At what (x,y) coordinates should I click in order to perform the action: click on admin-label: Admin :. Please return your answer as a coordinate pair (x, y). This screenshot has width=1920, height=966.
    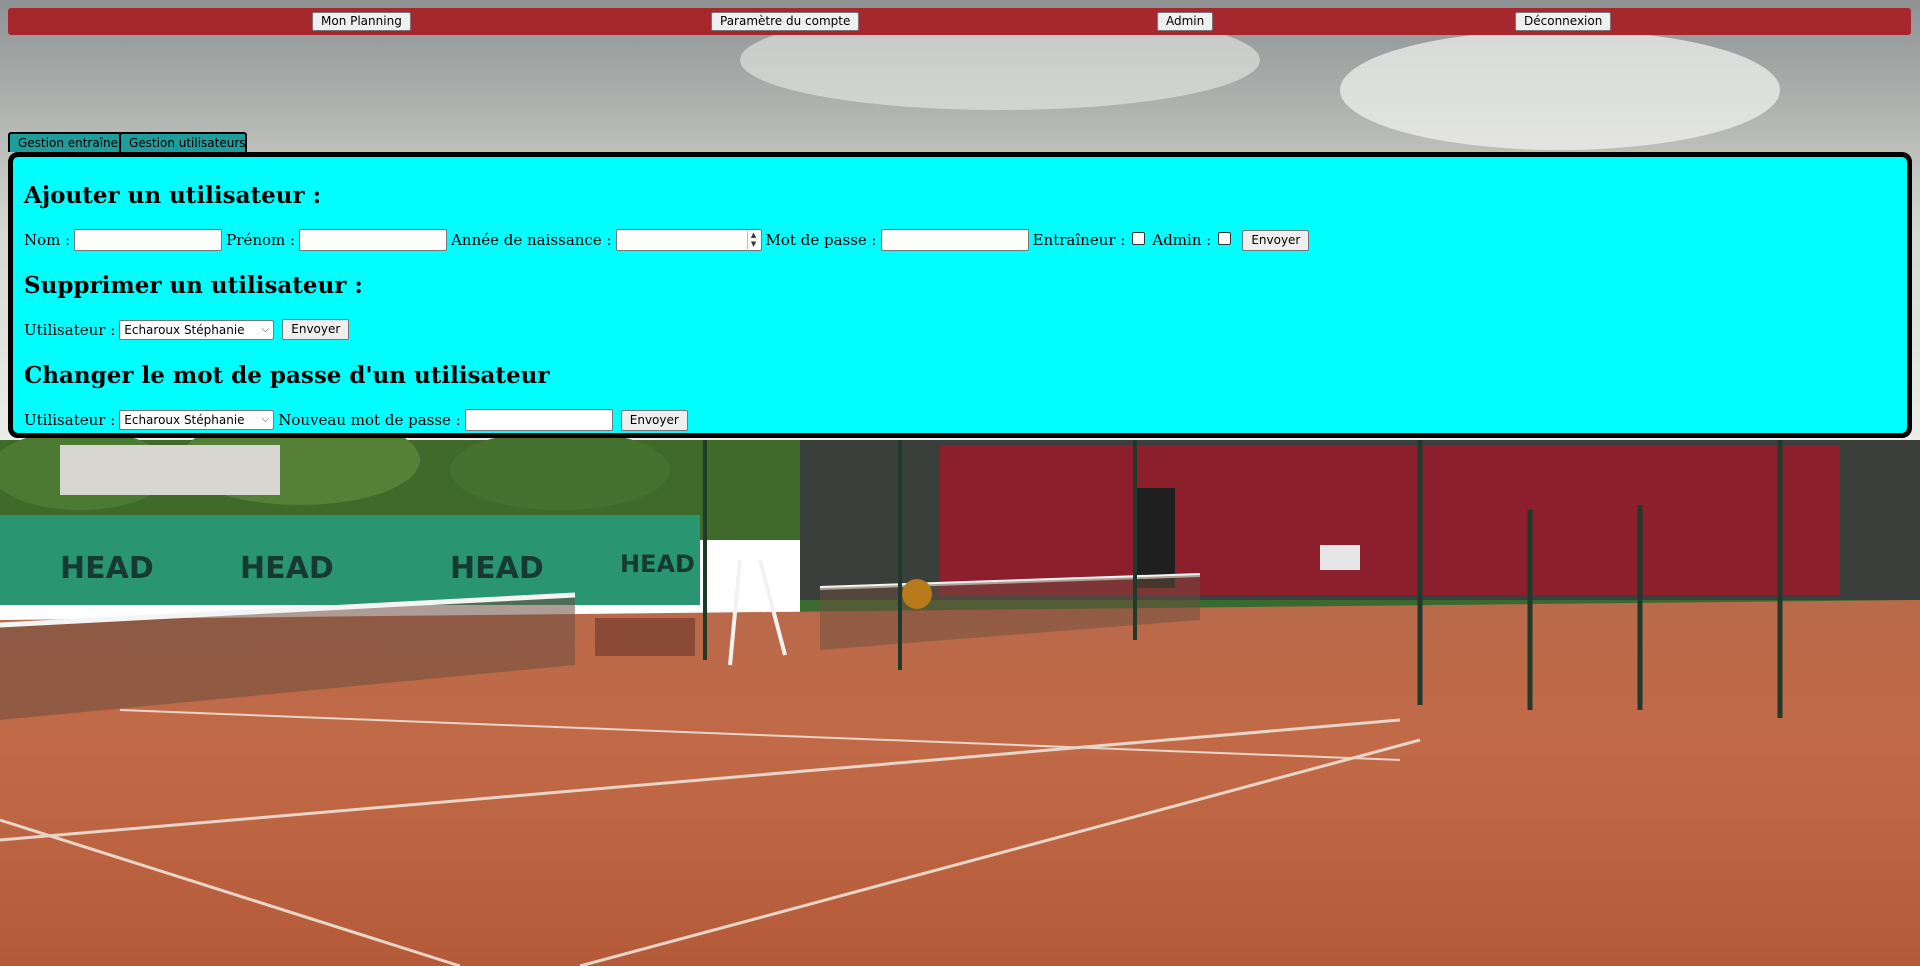
    Looking at the image, I should click on (1182, 240).